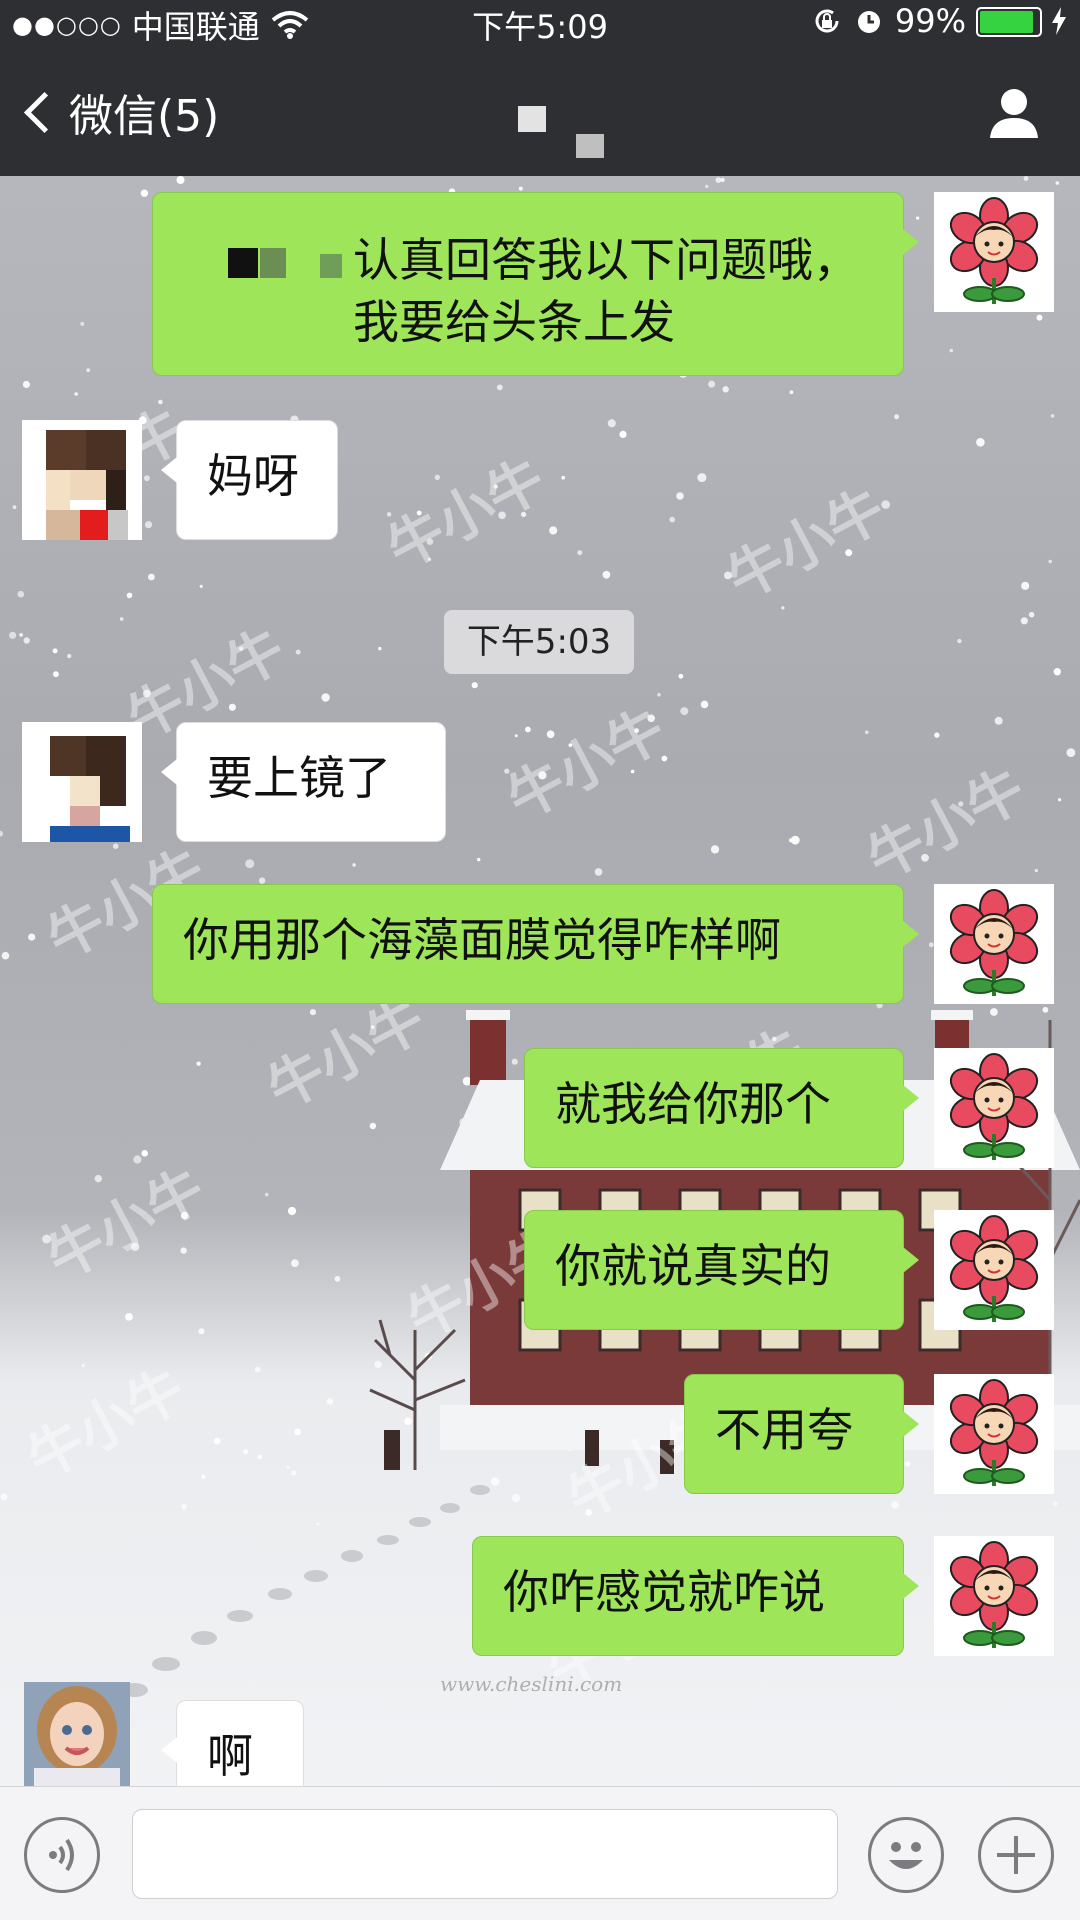  I want to click on message-bubble-outgoing: 你用那个海藻面膜觉得咋样啊, so click(535, 944).